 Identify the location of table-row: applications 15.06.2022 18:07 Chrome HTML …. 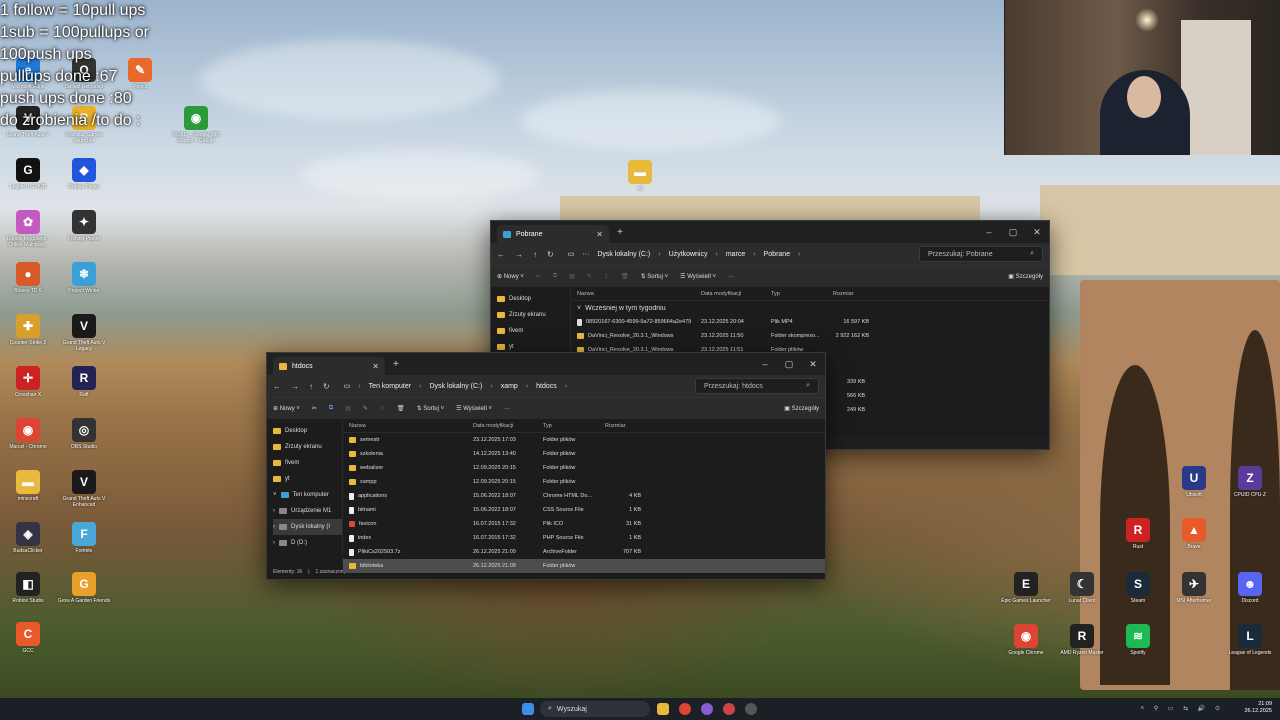
(584, 496).